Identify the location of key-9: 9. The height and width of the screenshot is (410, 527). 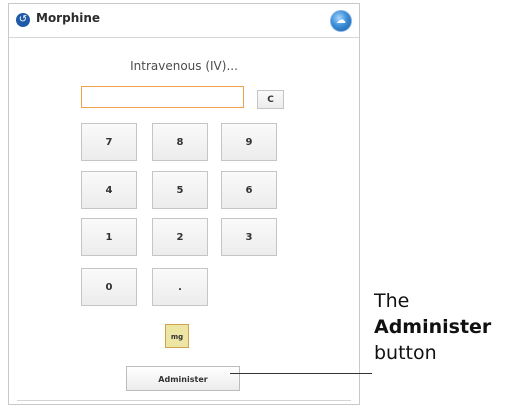
(249, 142).